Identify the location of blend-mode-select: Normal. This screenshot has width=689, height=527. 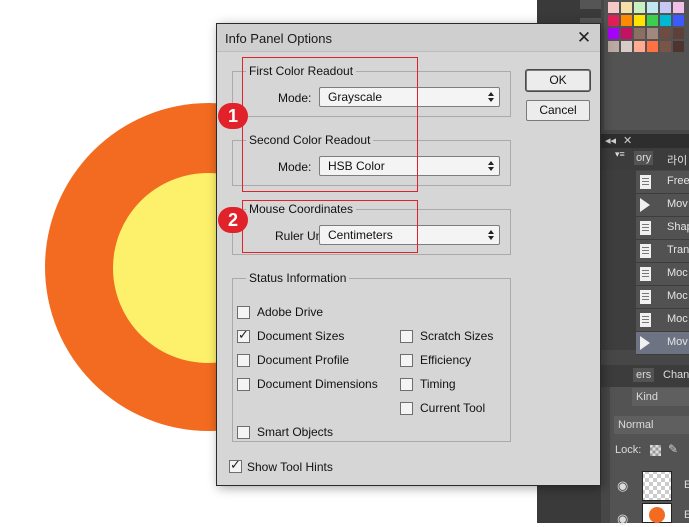
(651, 425).